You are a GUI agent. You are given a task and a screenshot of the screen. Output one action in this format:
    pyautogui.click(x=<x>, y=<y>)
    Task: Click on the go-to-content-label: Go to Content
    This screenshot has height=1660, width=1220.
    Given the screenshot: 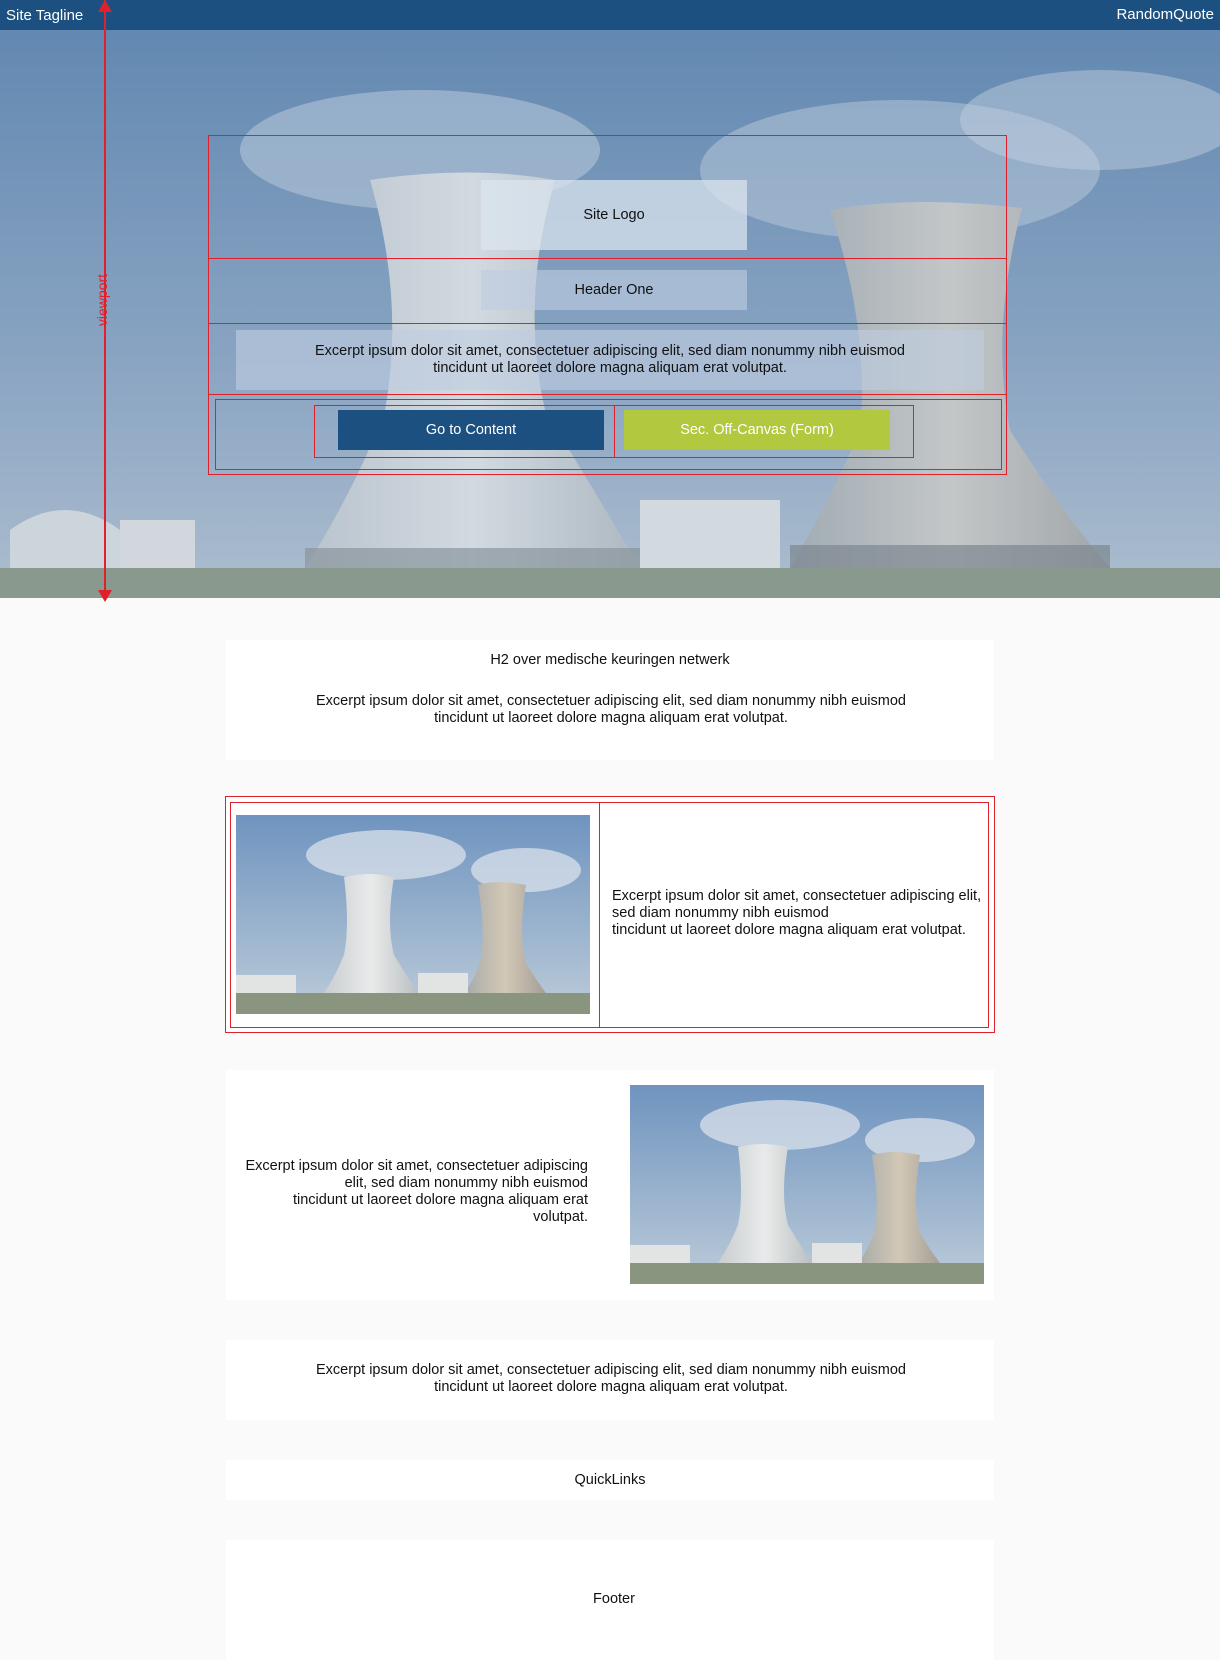 What is the action you would take?
    pyautogui.click(x=471, y=430)
    